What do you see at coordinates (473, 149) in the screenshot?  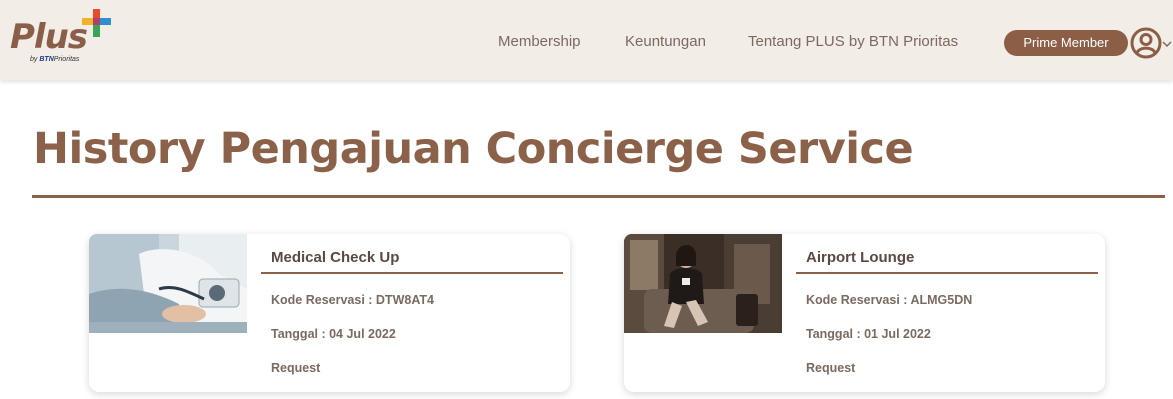 I see `page-title: History Pengajuan Concierge Service` at bounding box center [473, 149].